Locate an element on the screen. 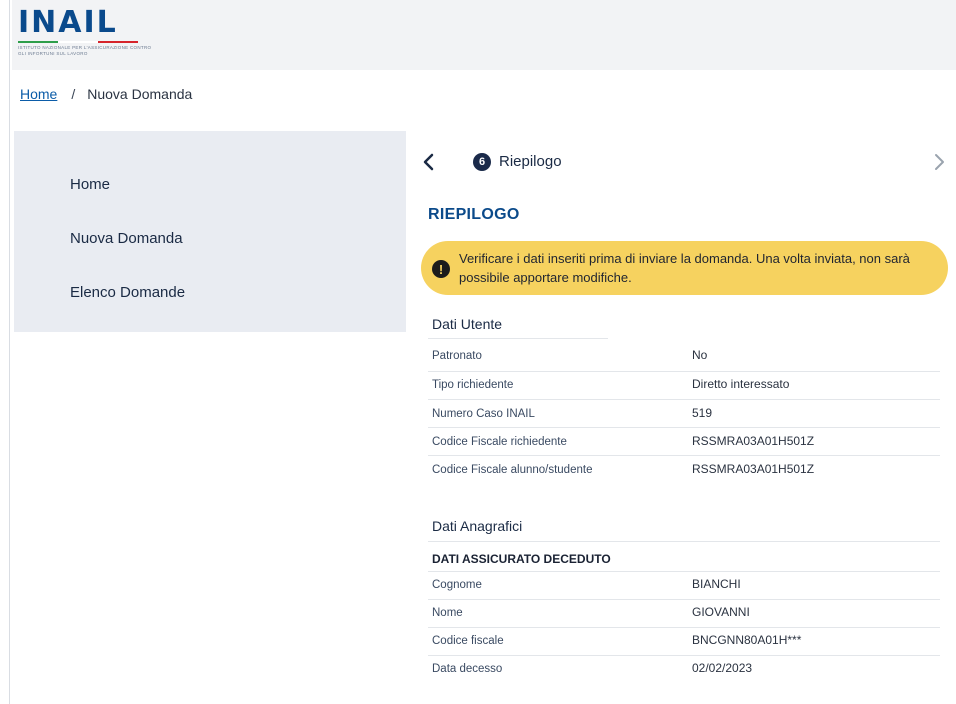 The width and height of the screenshot is (956, 704). row-label: Data decesso is located at coordinates (467, 669).